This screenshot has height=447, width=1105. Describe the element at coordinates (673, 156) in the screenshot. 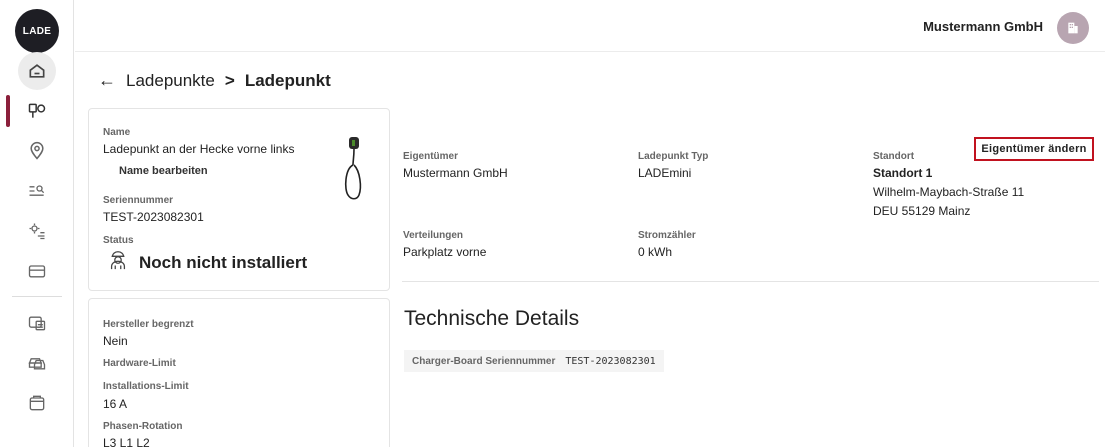

I see `type-label: Ladepunkt Typ` at that location.